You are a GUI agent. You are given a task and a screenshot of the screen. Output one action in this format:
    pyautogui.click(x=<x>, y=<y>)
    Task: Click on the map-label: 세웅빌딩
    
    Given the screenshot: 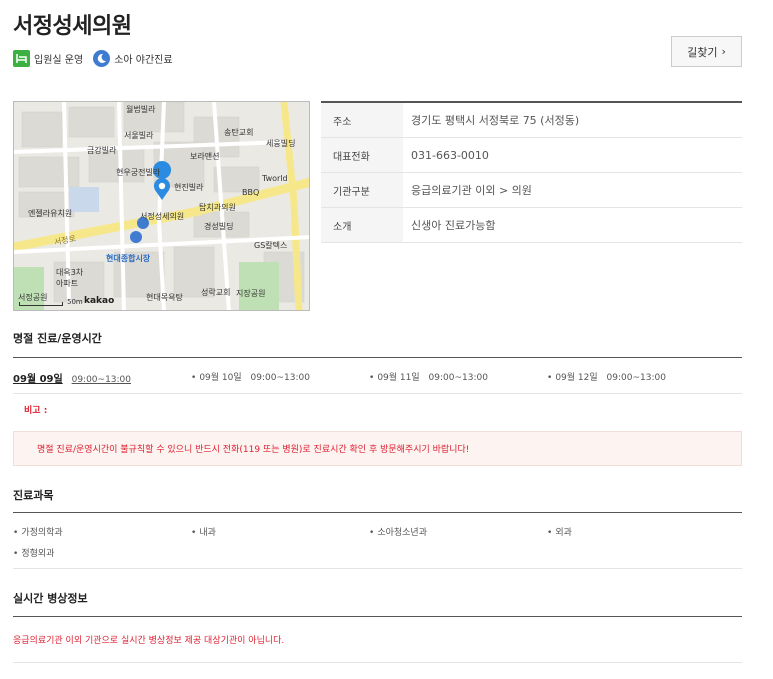 What is the action you would take?
    pyautogui.click(x=281, y=143)
    